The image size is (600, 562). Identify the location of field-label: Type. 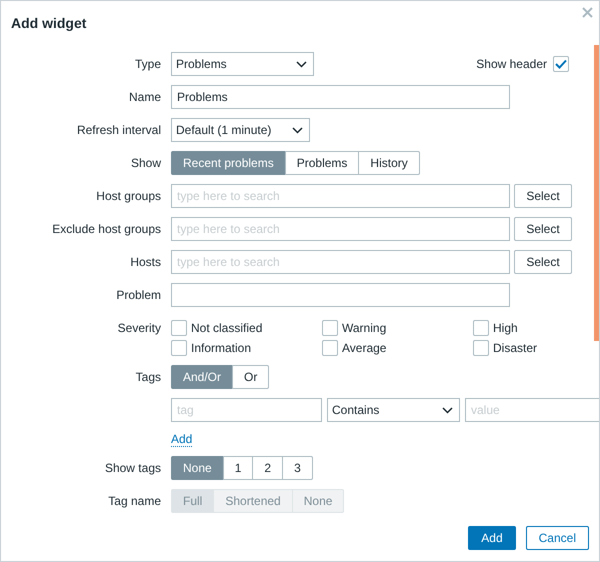
(147, 64).